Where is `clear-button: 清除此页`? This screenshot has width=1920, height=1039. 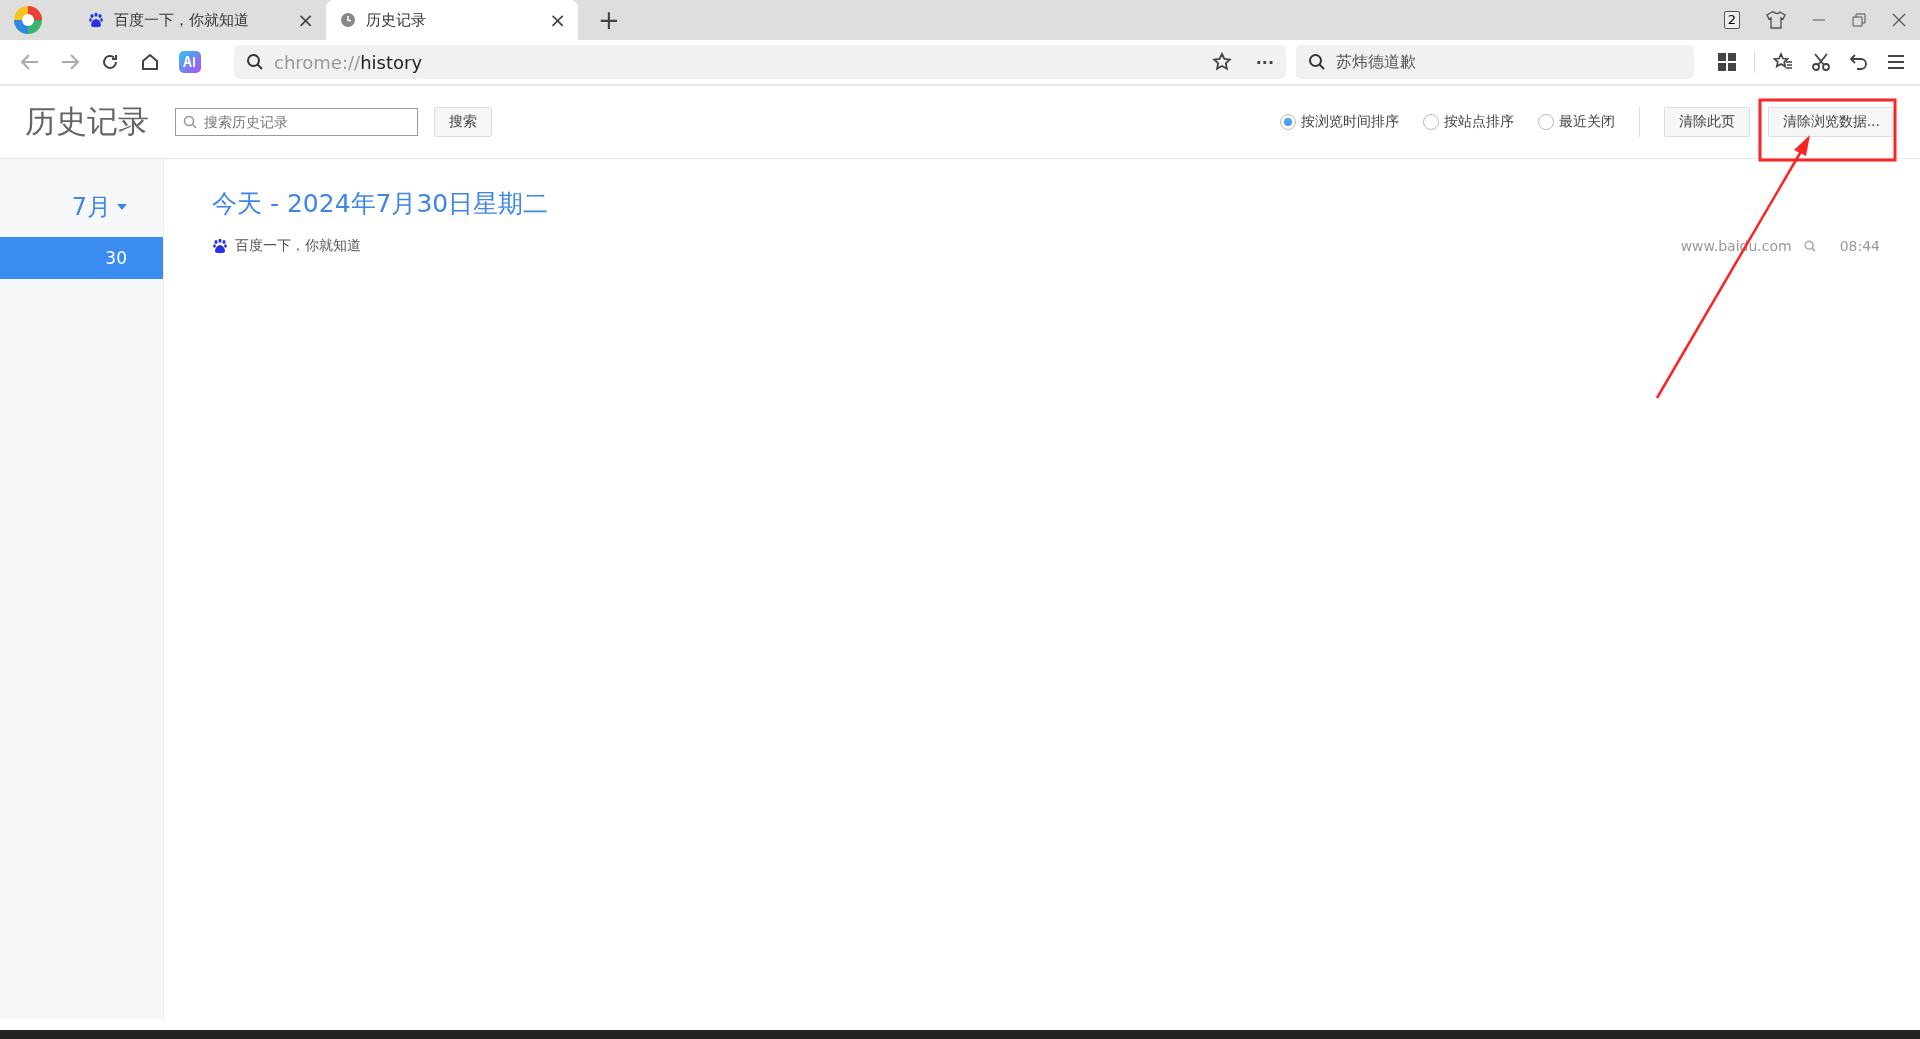 clear-button: 清除此页 is located at coordinates (1706, 122).